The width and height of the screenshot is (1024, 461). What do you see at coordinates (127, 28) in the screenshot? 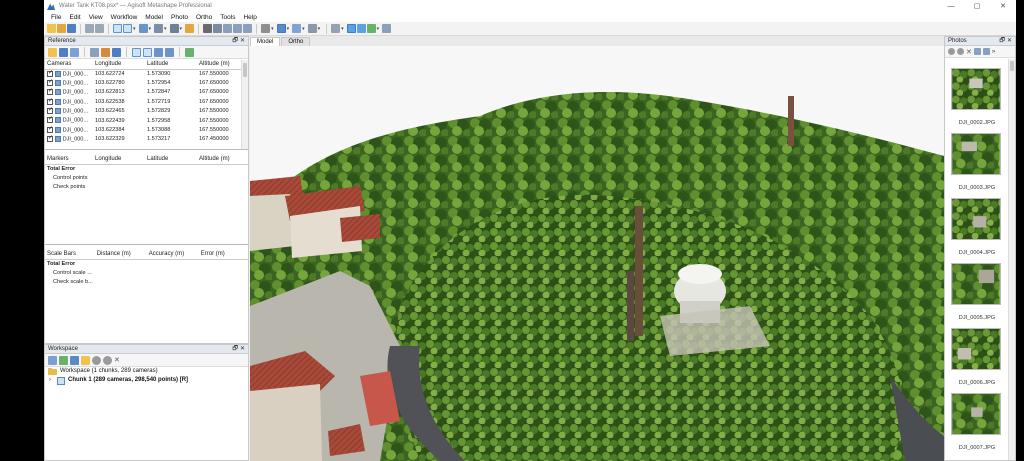
I see `rectangle-selection-icon` at bounding box center [127, 28].